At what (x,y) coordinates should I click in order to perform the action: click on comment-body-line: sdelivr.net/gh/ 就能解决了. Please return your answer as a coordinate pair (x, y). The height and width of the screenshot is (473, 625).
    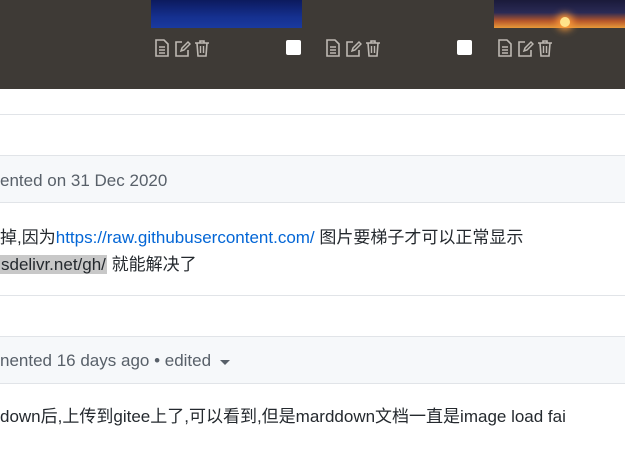
    Looking at the image, I should click on (98, 265).